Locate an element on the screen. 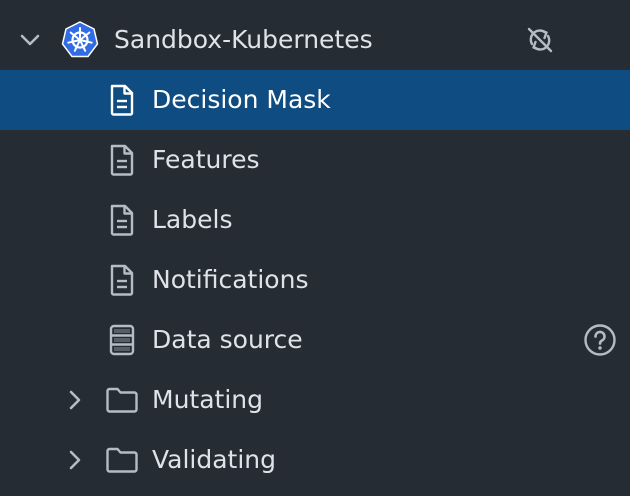 This screenshot has height=496, width=630. kubernetes-icon is located at coordinates (80, 40).